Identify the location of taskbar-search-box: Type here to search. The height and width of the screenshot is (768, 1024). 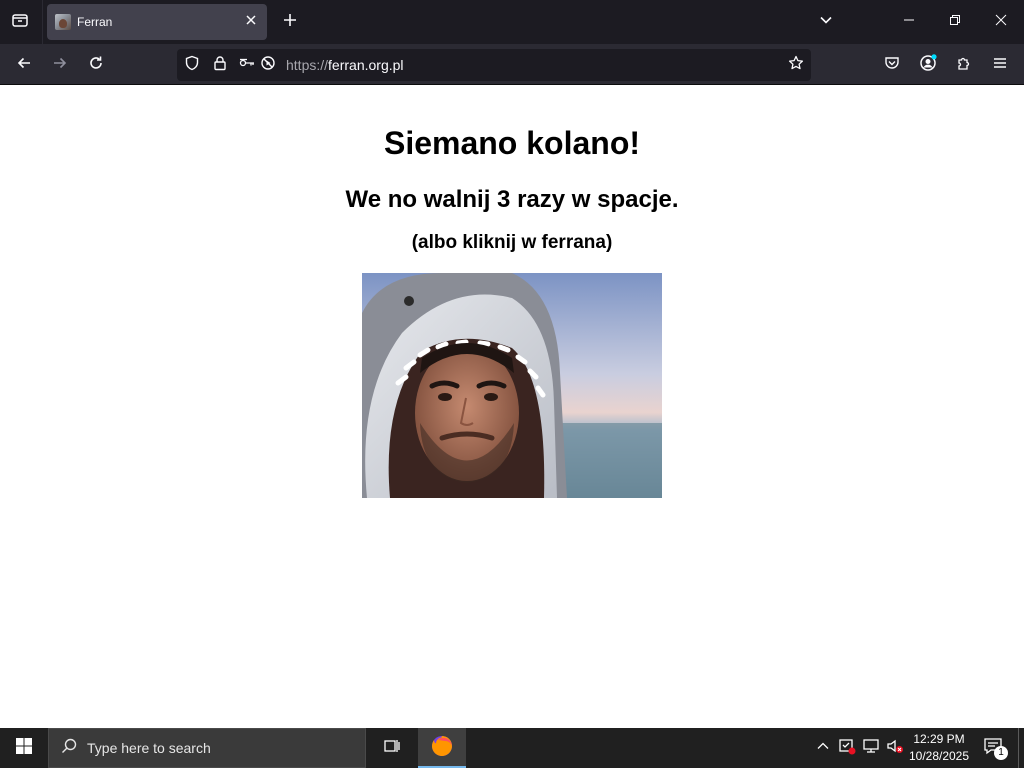
(207, 748).